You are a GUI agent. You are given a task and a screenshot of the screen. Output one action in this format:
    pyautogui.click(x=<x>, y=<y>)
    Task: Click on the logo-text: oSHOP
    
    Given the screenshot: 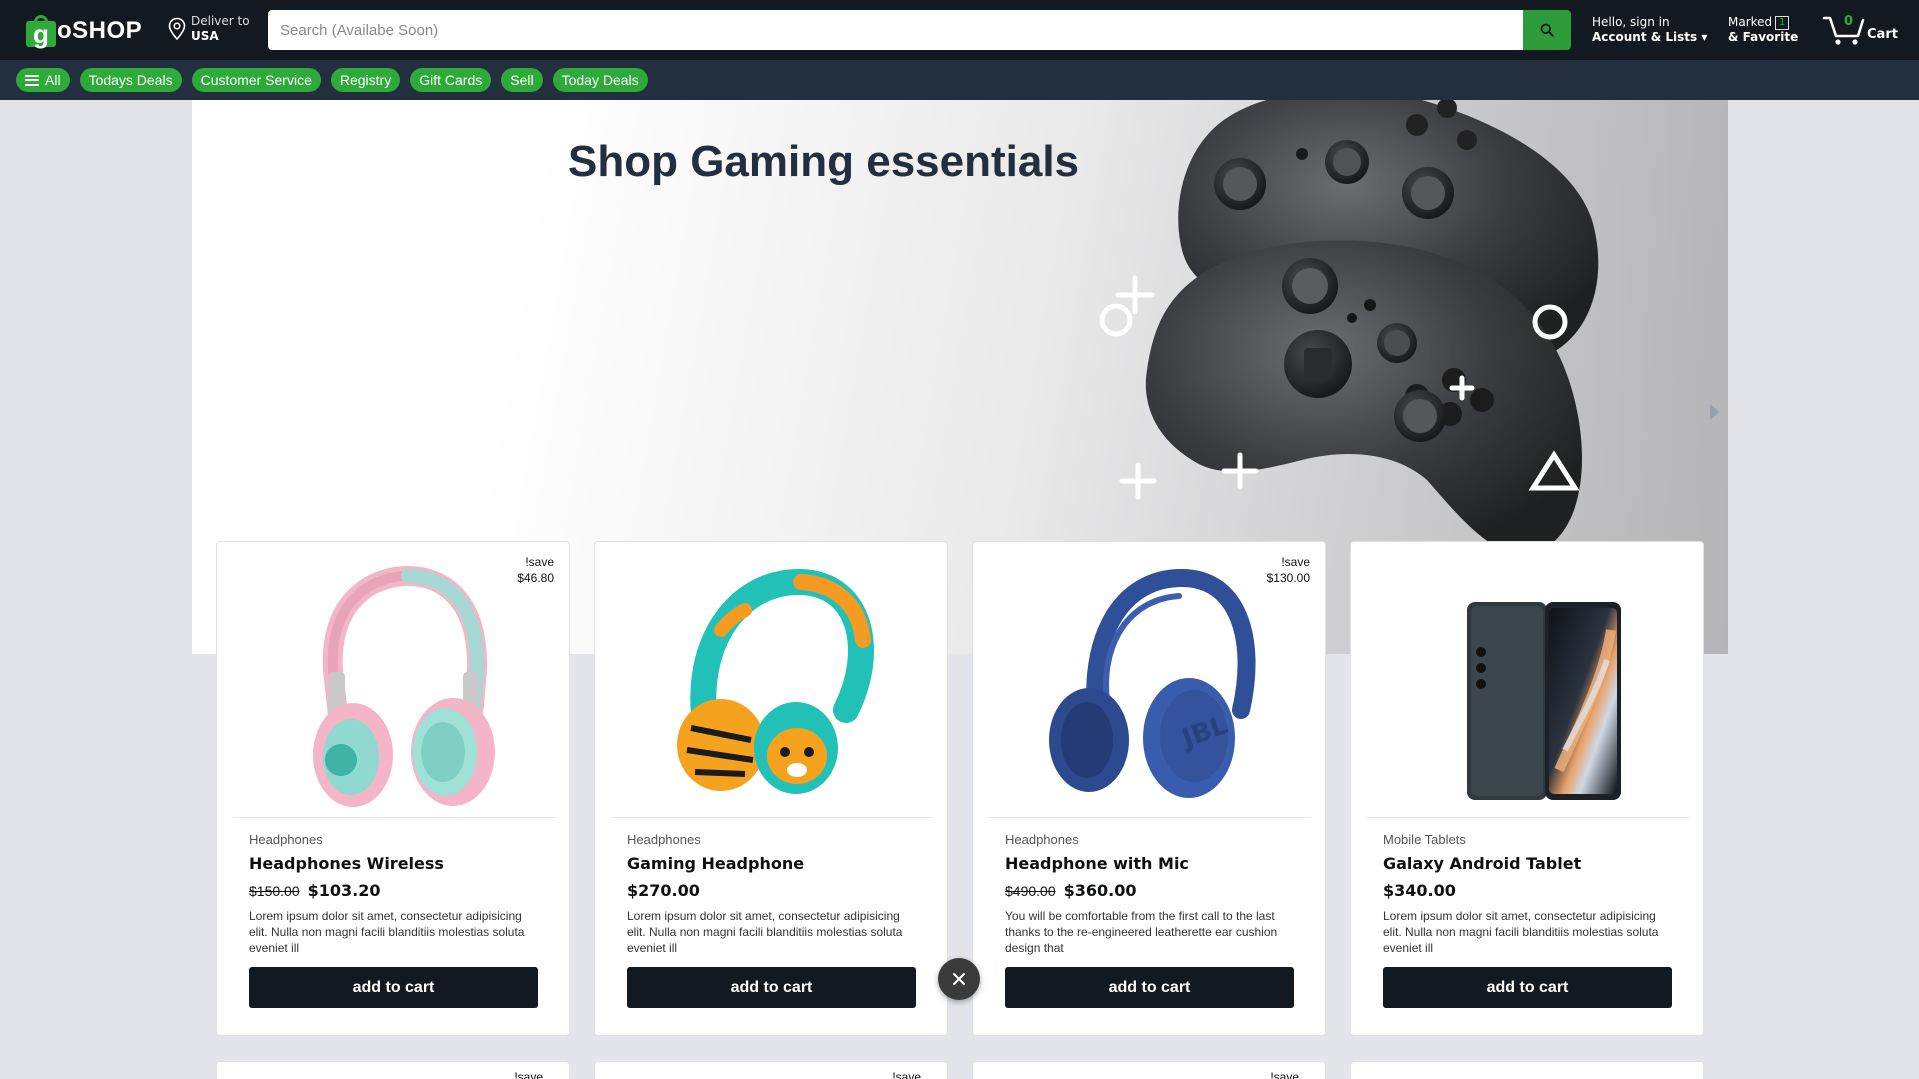 What is the action you would take?
    pyautogui.click(x=100, y=30)
    